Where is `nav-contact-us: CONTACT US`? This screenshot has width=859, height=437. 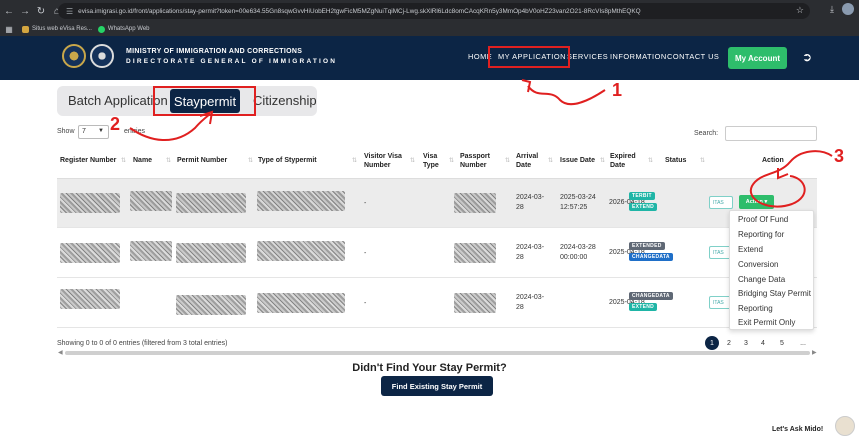 nav-contact-us: CONTACT US is located at coordinates (693, 56).